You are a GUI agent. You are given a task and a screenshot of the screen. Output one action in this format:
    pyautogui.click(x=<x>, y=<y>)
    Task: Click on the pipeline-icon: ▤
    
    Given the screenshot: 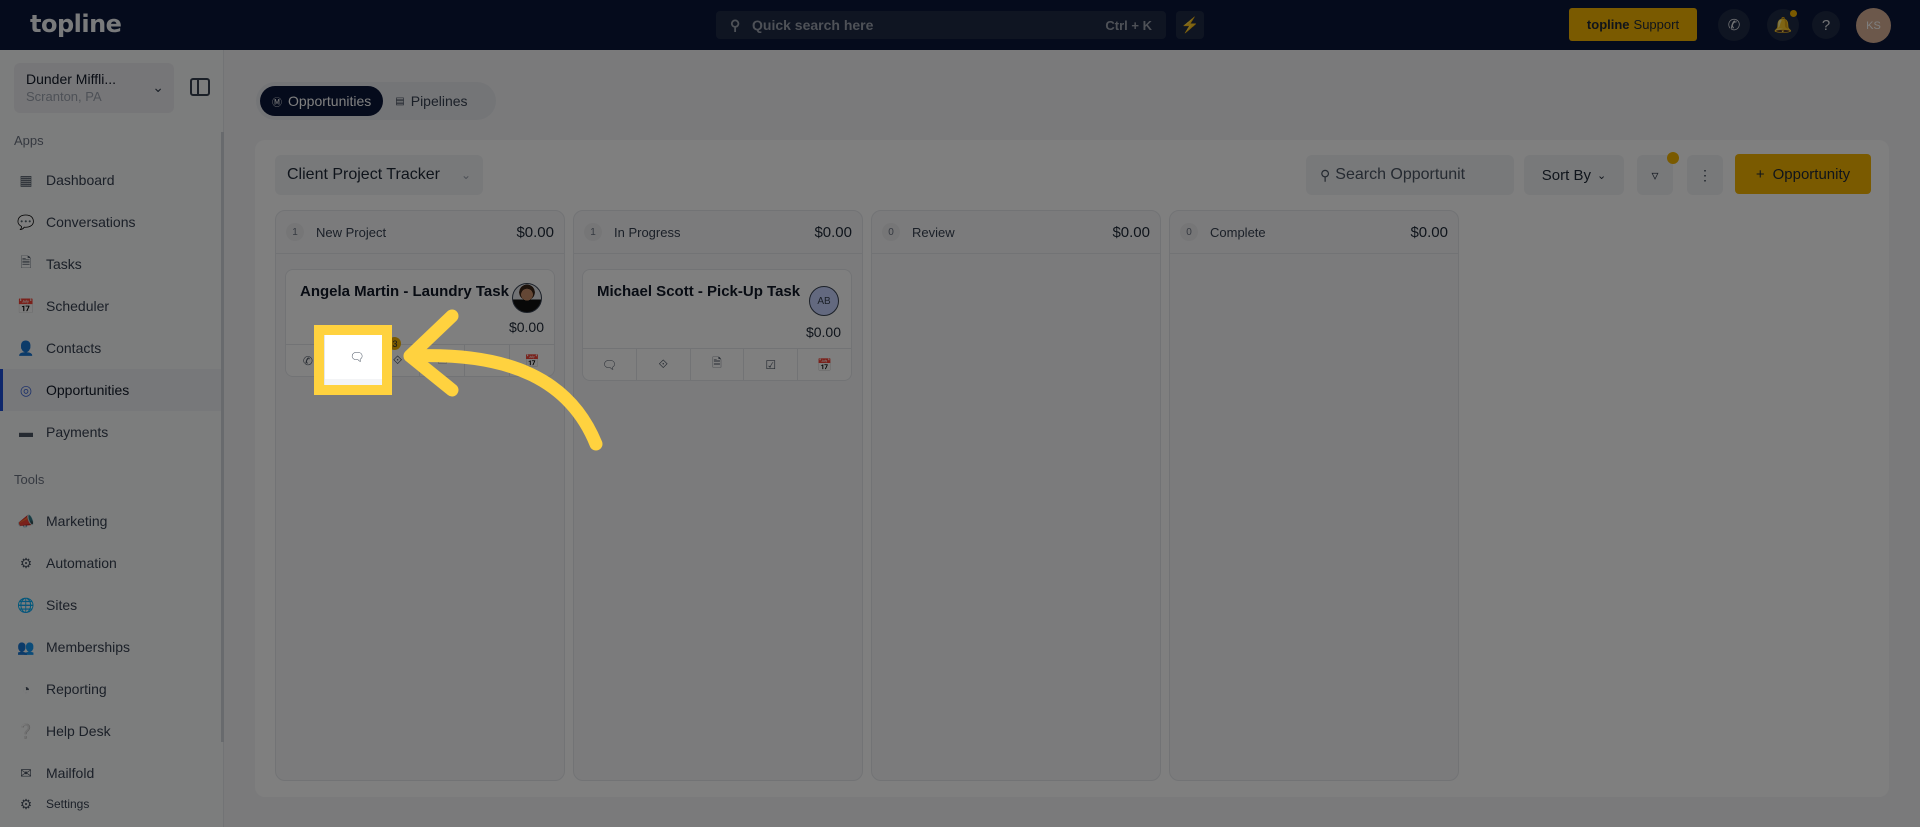 What is the action you would take?
    pyautogui.click(x=400, y=101)
    